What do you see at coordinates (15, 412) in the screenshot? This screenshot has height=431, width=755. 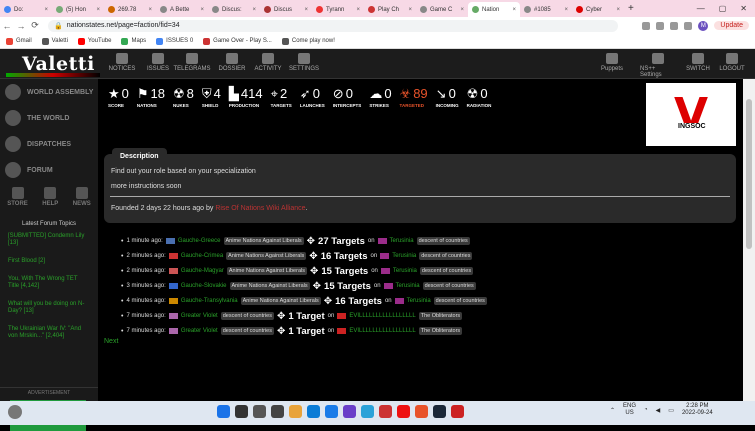 I see `weather-icon` at bounding box center [15, 412].